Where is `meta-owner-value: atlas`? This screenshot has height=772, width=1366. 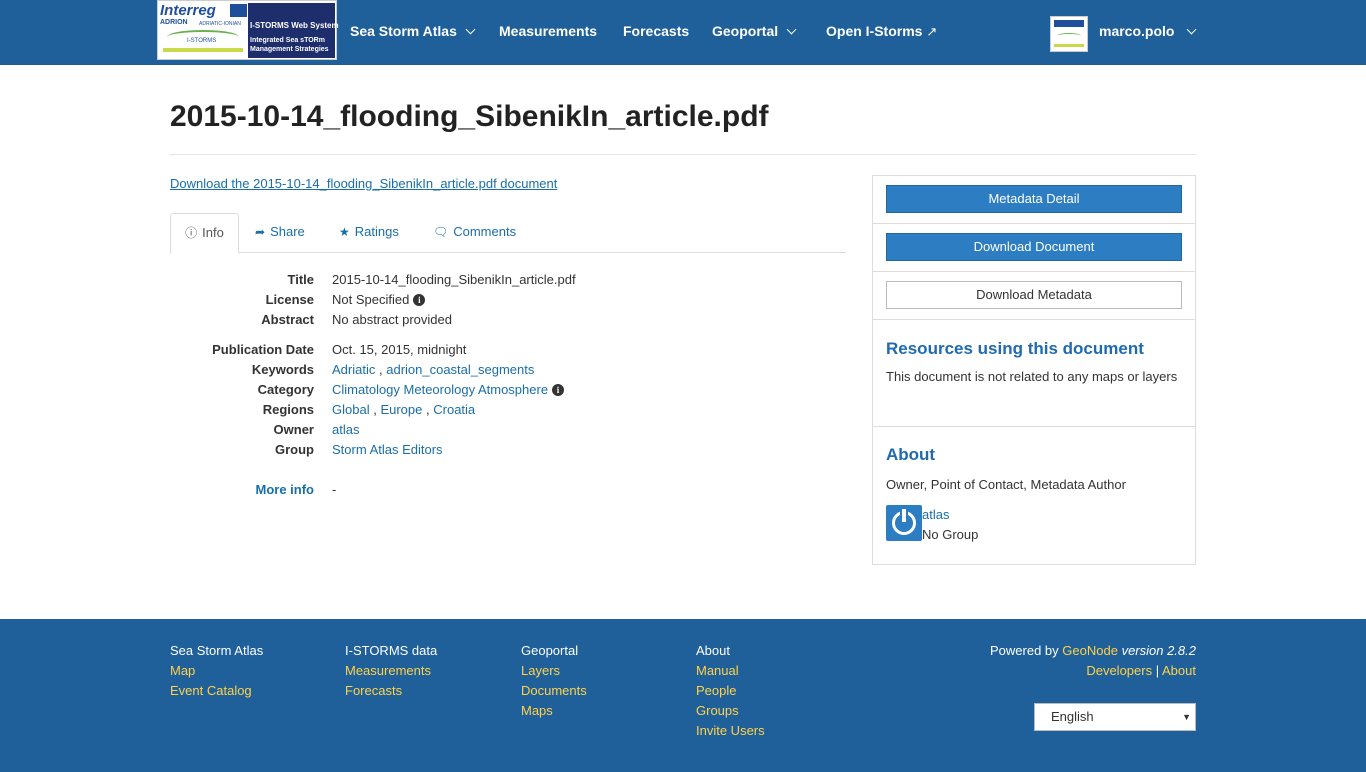 meta-owner-value: atlas is located at coordinates (345, 429).